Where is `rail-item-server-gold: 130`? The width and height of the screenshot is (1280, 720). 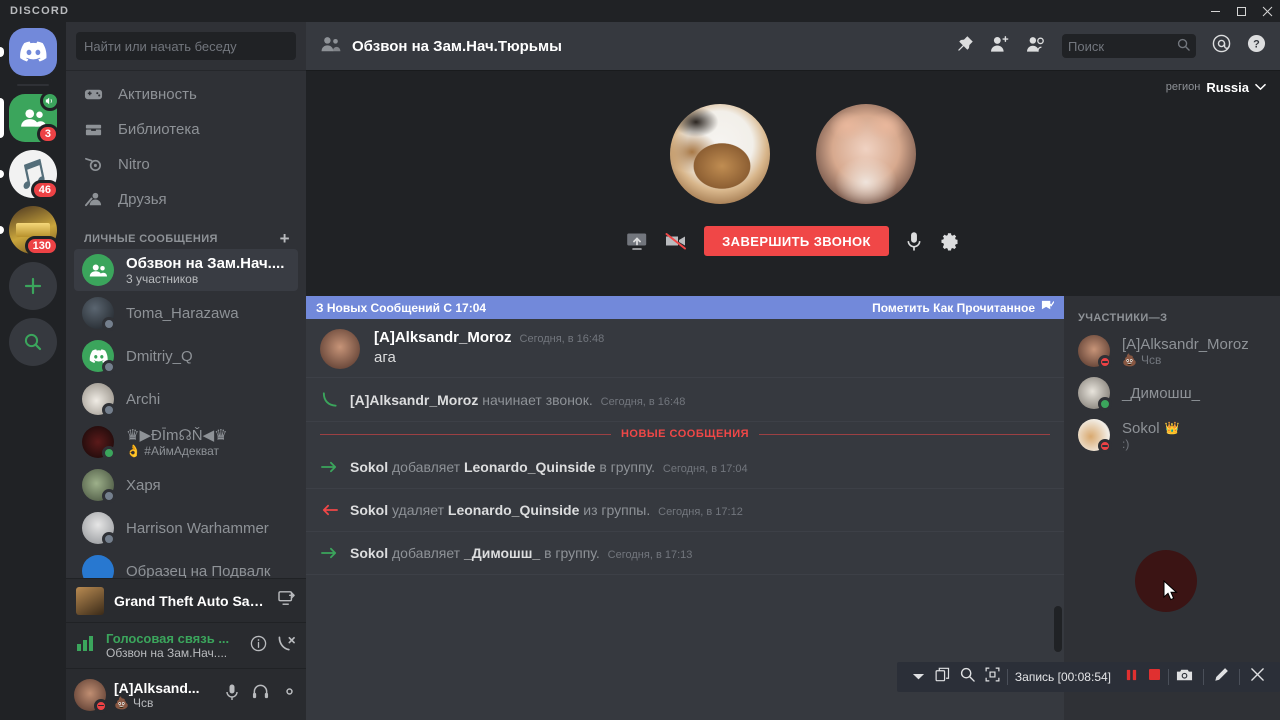
rail-item-server-gold: 130 is located at coordinates (29, 231).